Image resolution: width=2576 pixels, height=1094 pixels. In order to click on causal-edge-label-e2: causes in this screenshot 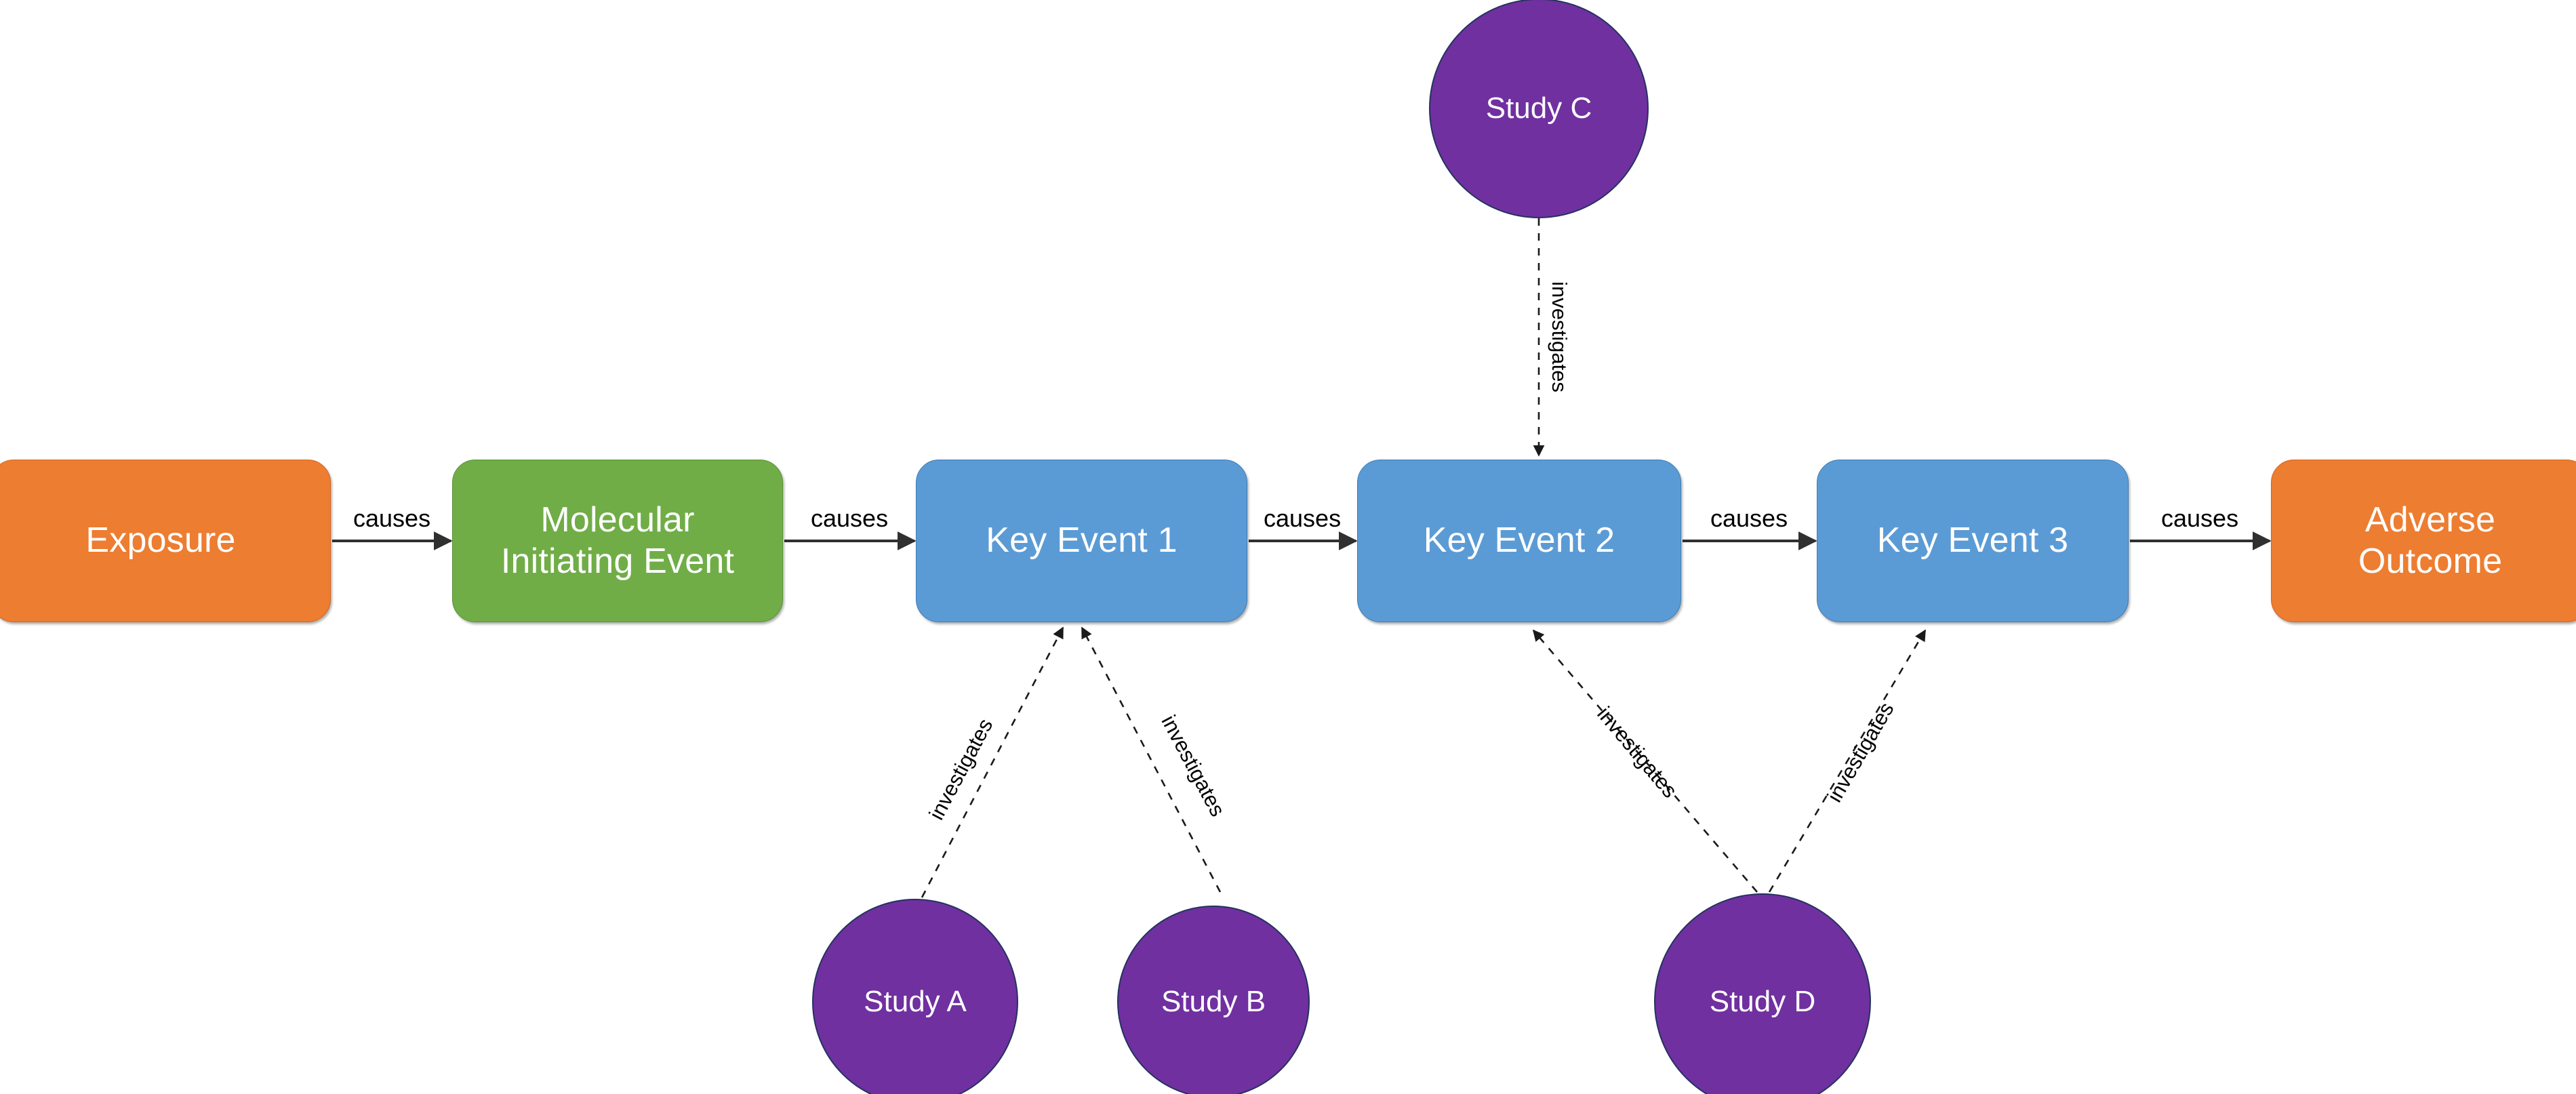, I will do `click(850, 518)`.